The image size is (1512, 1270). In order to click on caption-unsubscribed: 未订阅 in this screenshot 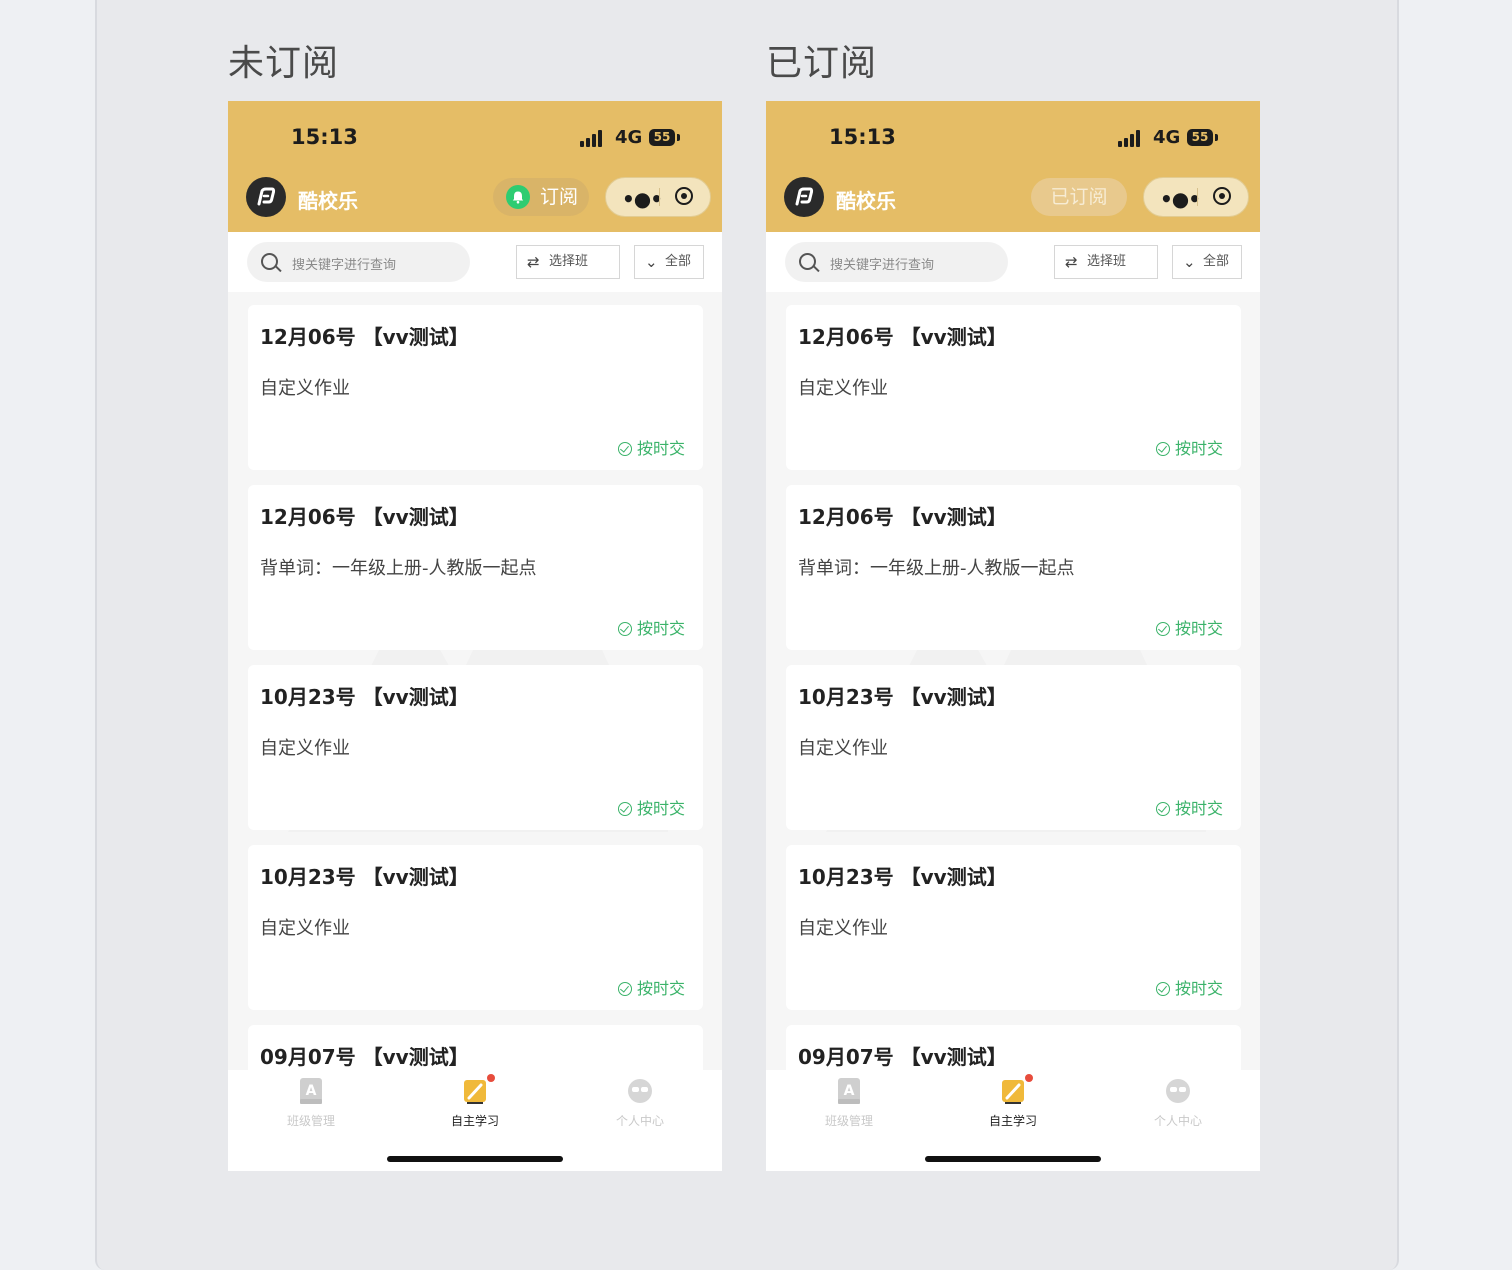, I will do `click(284, 63)`.